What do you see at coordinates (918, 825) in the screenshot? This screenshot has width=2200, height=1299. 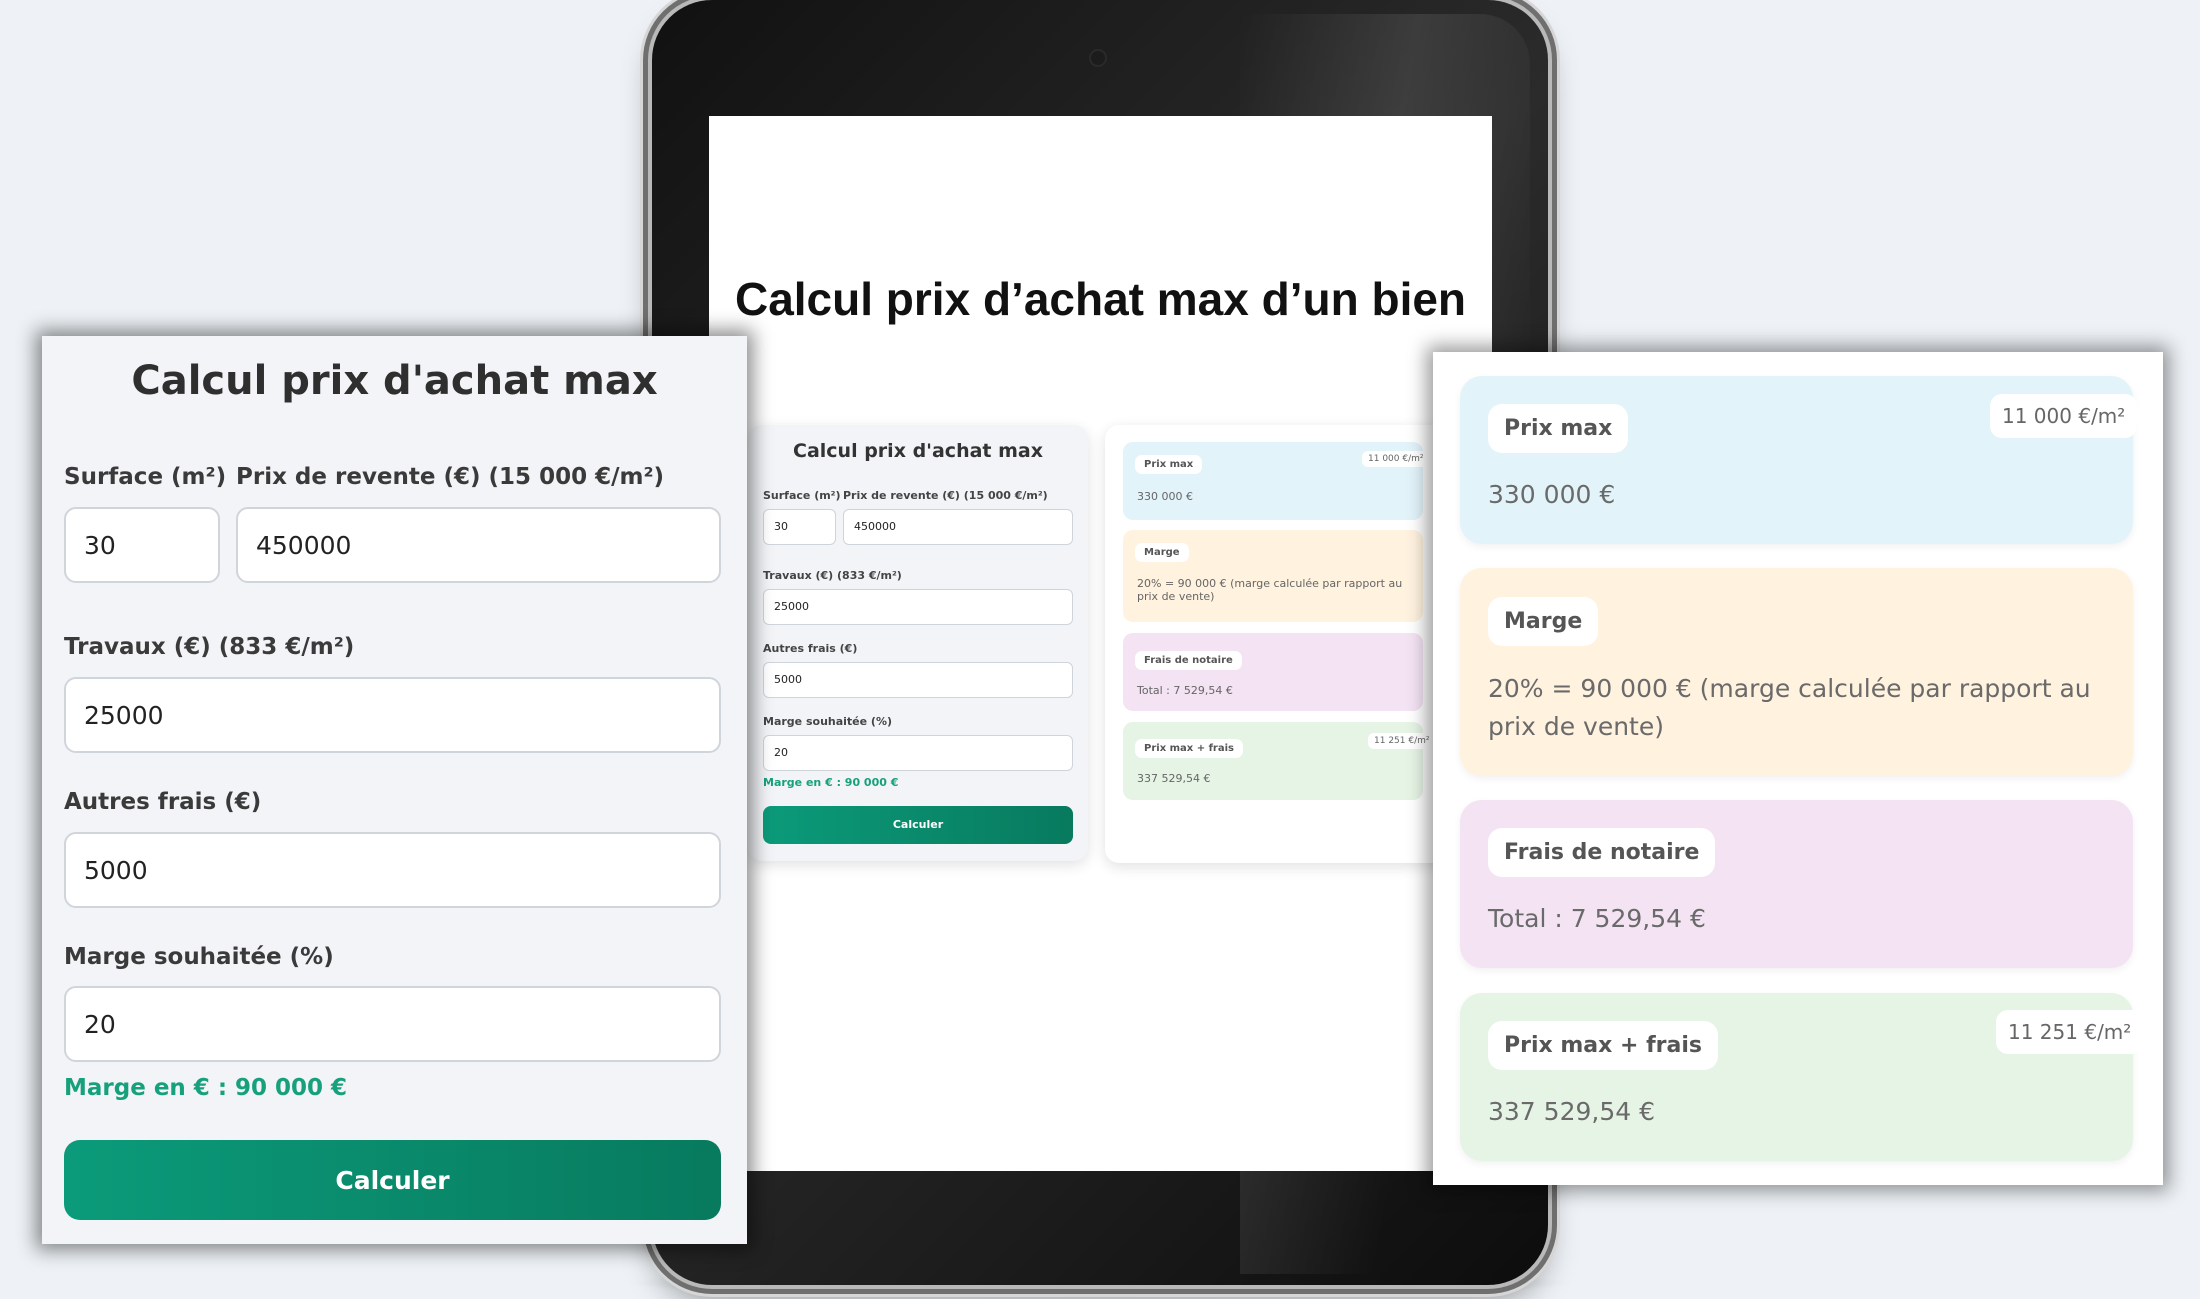 I see `mini-calculate-button: Calculer` at bounding box center [918, 825].